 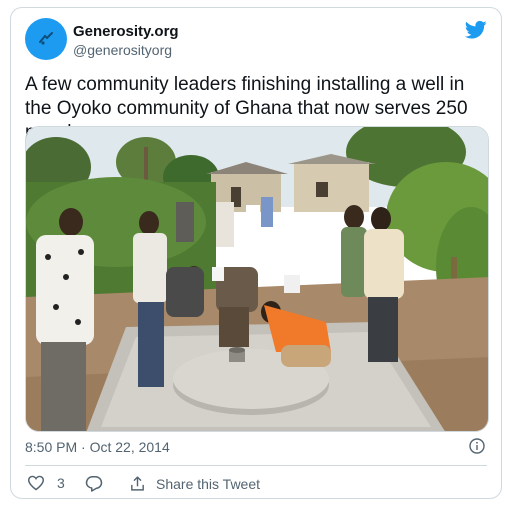 I want to click on tweet-timestamp: 8:50 PM · Oct 22, 2014, so click(x=97, y=447).